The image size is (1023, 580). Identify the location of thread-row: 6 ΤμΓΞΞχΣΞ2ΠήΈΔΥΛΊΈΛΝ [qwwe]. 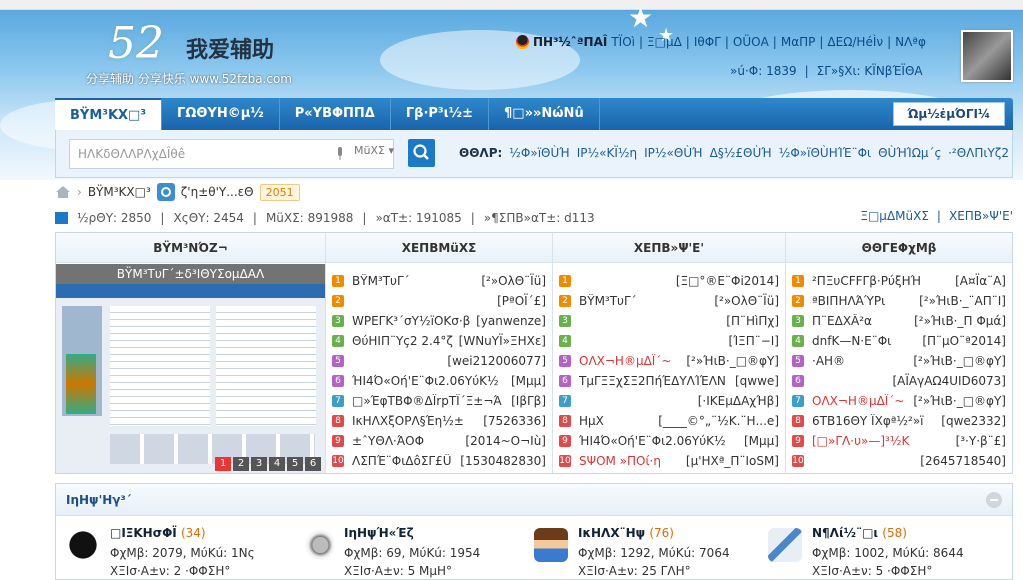
(669, 381).